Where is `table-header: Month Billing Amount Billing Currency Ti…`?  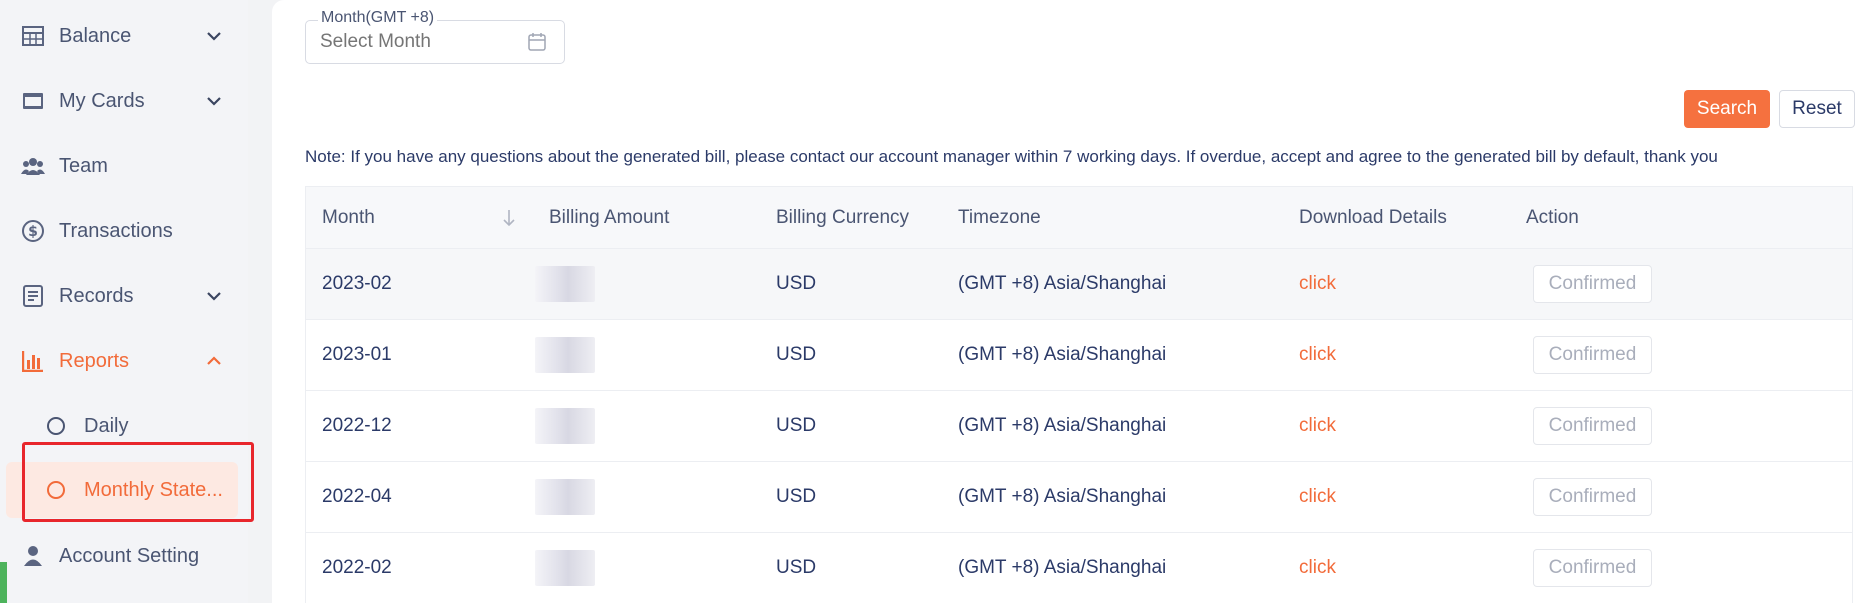
table-header: Month Billing Amount Billing Currency Ti… is located at coordinates (1079, 218).